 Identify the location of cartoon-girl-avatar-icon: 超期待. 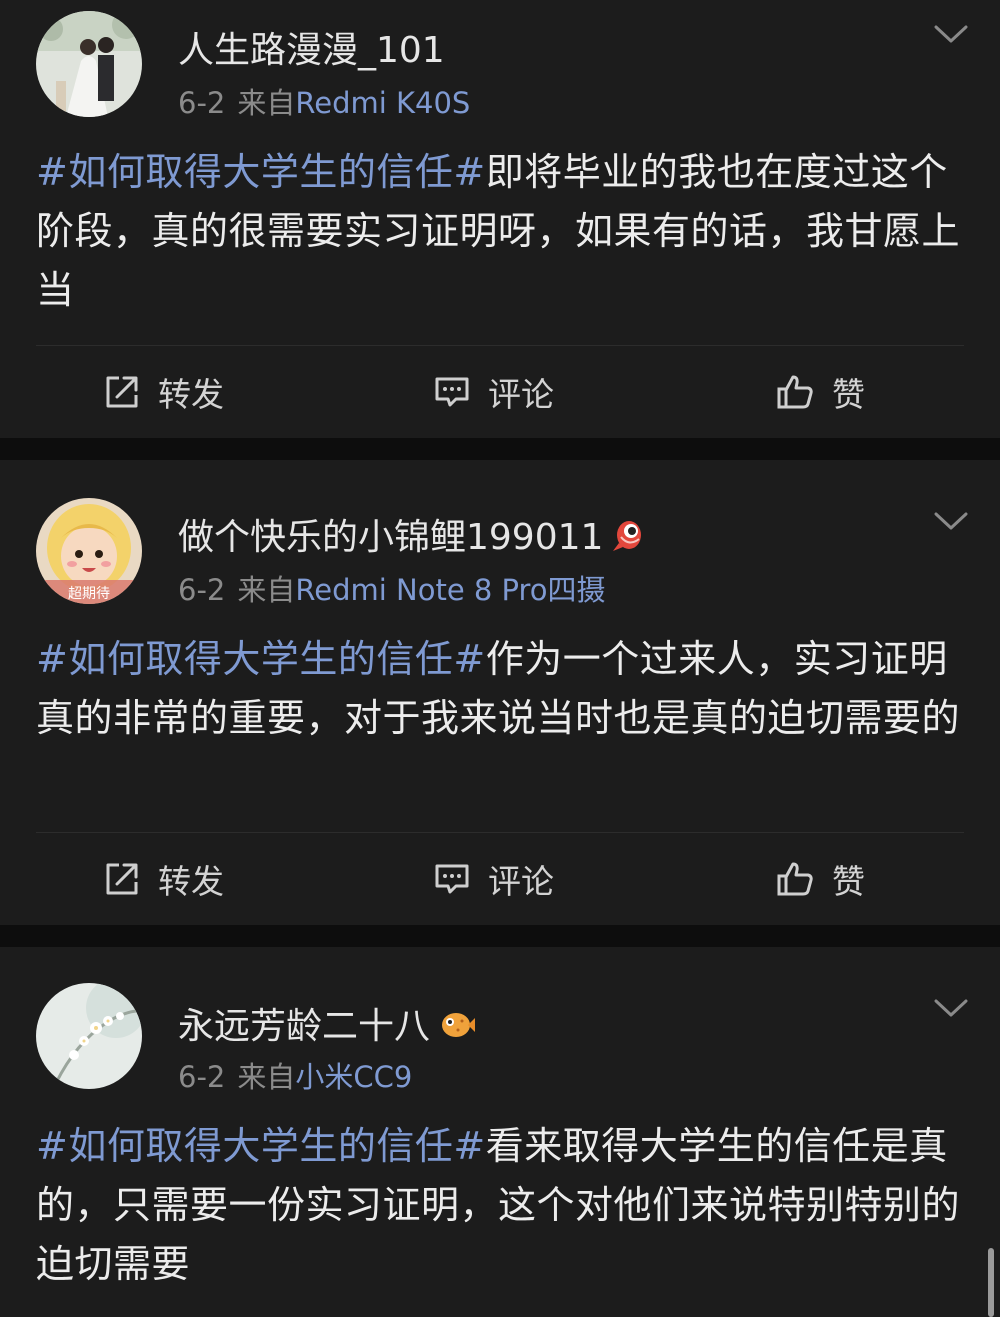
(89, 551).